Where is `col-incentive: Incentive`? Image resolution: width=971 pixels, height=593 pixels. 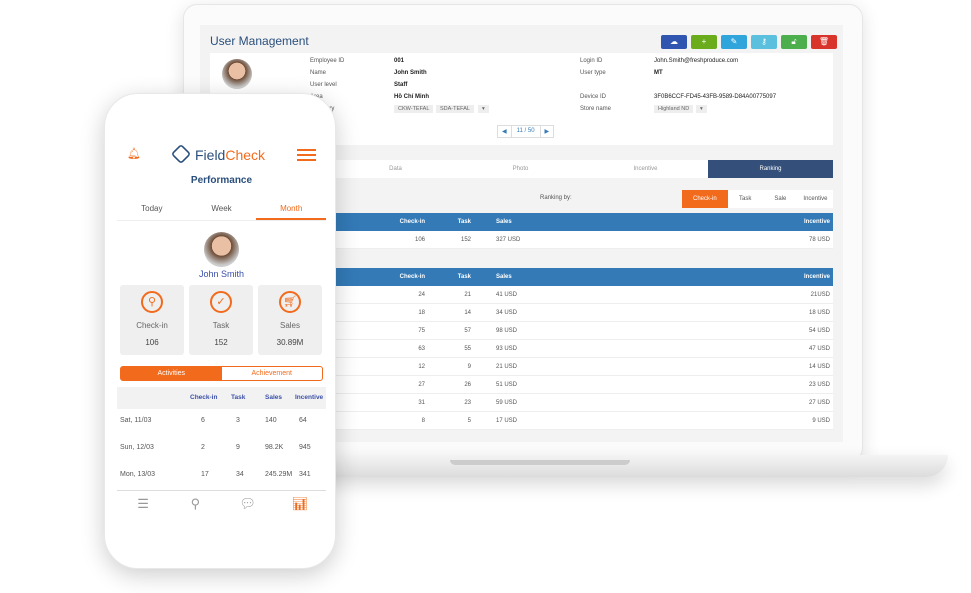 col-incentive: Incentive is located at coordinates (309, 397).